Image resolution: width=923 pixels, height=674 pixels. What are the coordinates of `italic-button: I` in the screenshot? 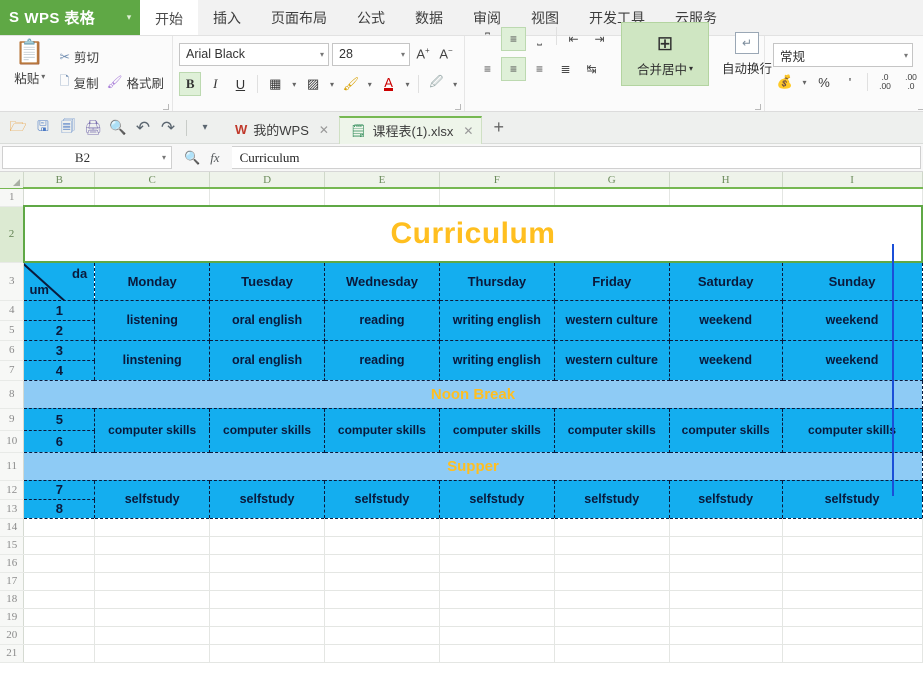 It's located at (215, 84).